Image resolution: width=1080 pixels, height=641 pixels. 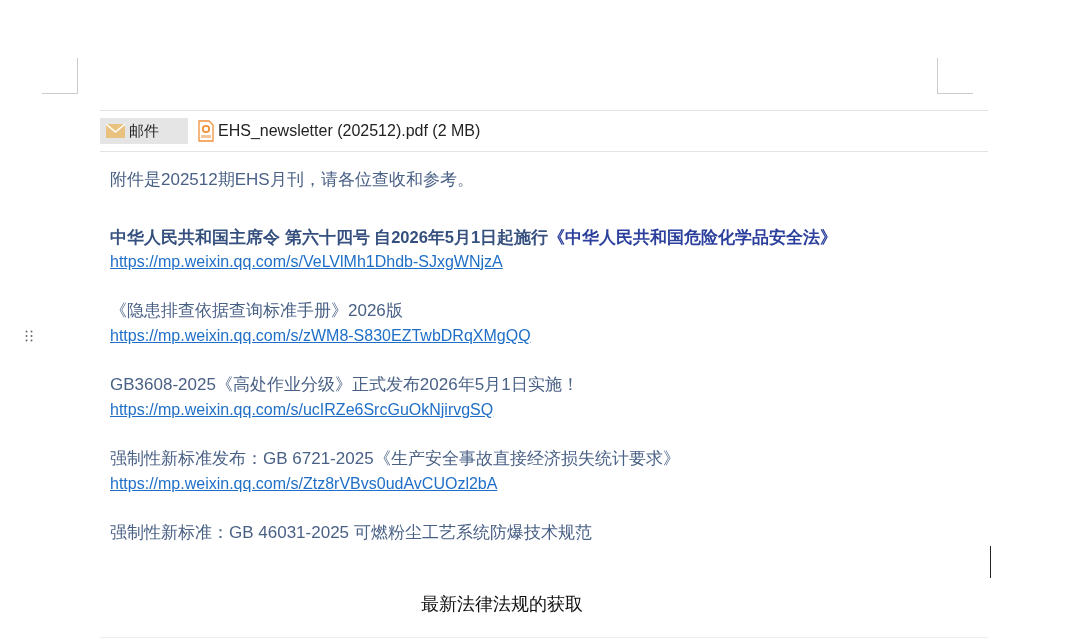 What do you see at coordinates (29, 336) in the screenshot?
I see `drag-handle-icon` at bounding box center [29, 336].